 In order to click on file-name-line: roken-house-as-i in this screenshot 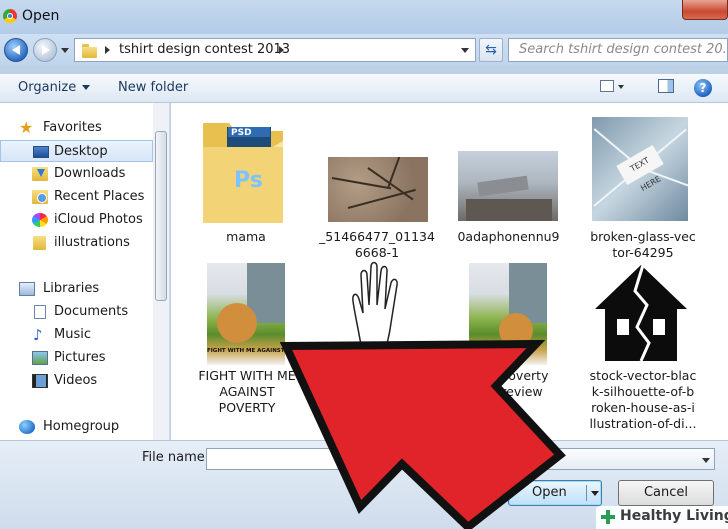, I will do `click(643, 407)`.